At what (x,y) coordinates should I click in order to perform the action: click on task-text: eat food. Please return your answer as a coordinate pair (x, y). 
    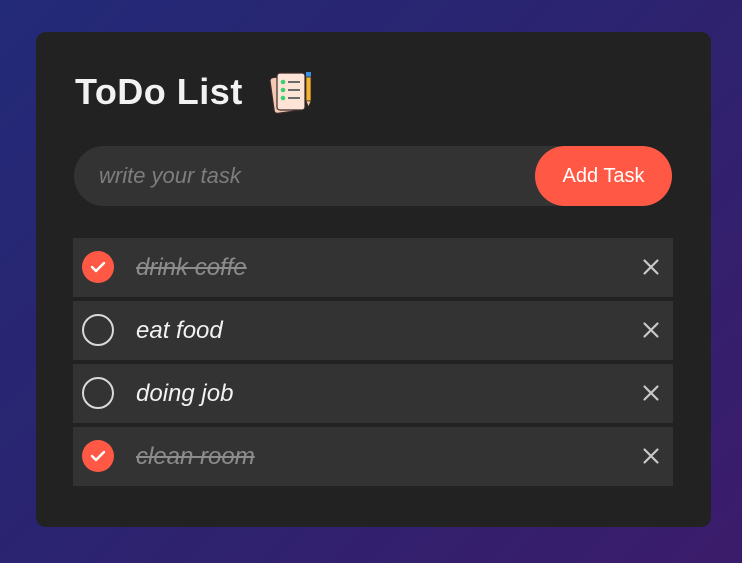
    Looking at the image, I should click on (179, 330).